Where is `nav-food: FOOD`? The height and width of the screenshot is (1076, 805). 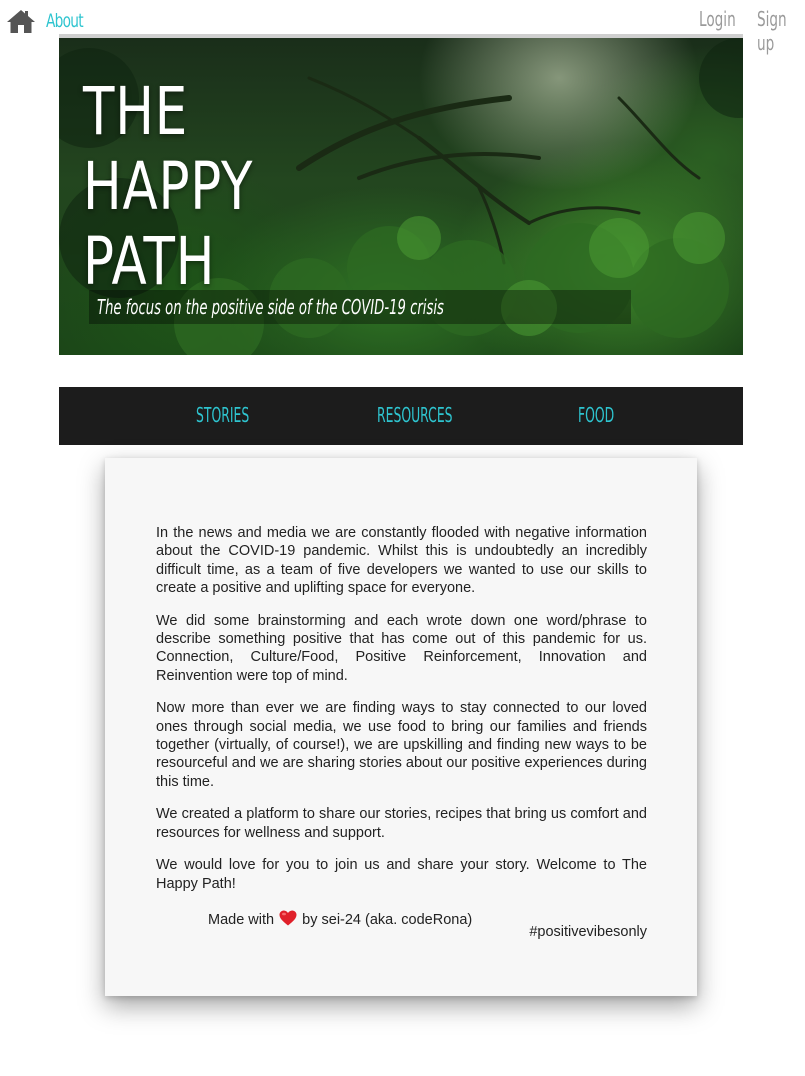 nav-food: FOOD is located at coordinates (596, 415).